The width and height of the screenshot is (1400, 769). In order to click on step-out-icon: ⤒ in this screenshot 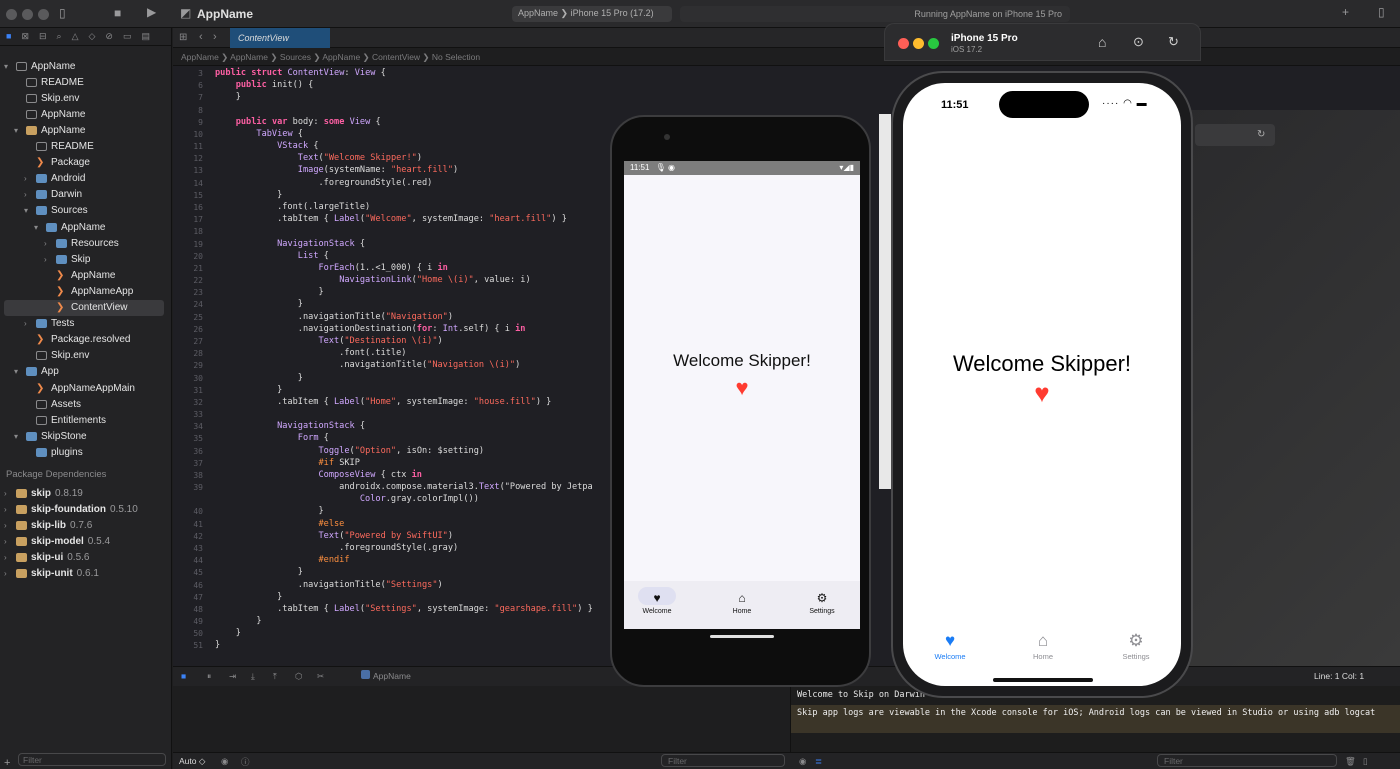, I will do `click(275, 676)`.